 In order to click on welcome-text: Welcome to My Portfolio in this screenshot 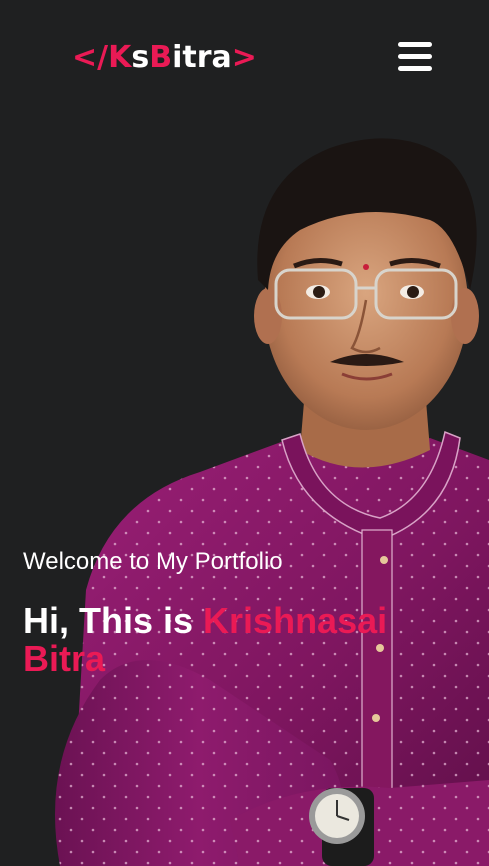, I will do `click(153, 561)`.